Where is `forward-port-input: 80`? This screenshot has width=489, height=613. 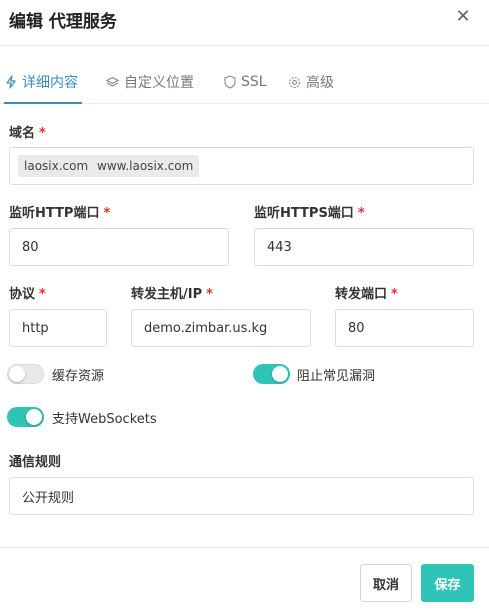
forward-port-input: 80 is located at coordinates (404, 328).